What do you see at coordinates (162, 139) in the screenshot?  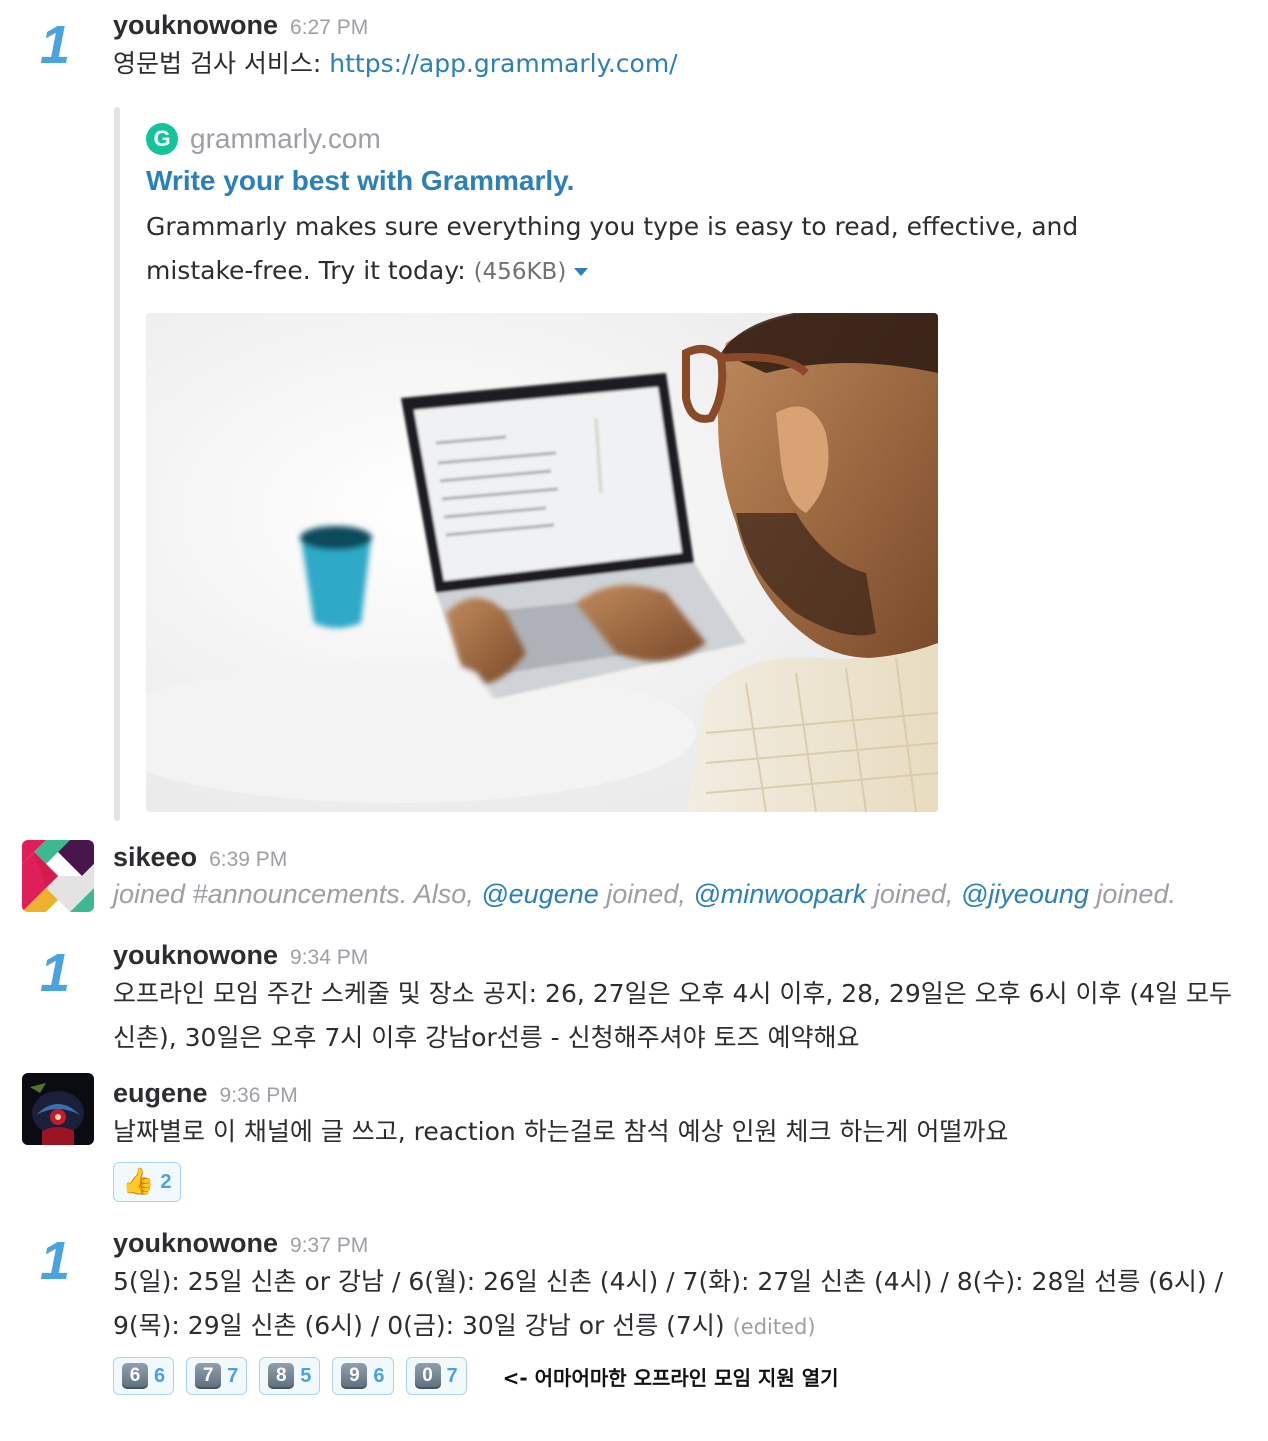 I see `grammarly-logo-icon: G` at bounding box center [162, 139].